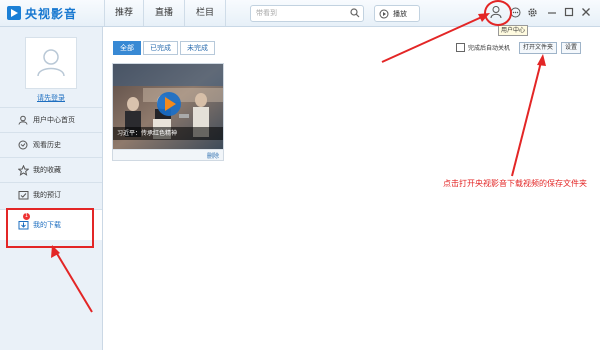 Image resolution: width=600 pixels, height=350 pixels. What do you see at coordinates (127, 48) in the screenshot?
I see `filter-tab-all: 全部` at bounding box center [127, 48].